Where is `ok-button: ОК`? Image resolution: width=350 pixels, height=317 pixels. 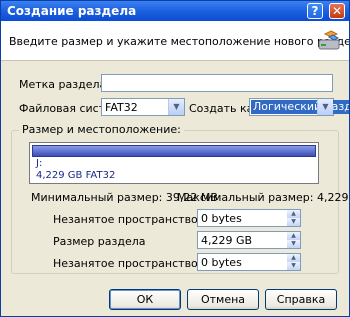 ok-button: ОК is located at coordinates (145, 299).